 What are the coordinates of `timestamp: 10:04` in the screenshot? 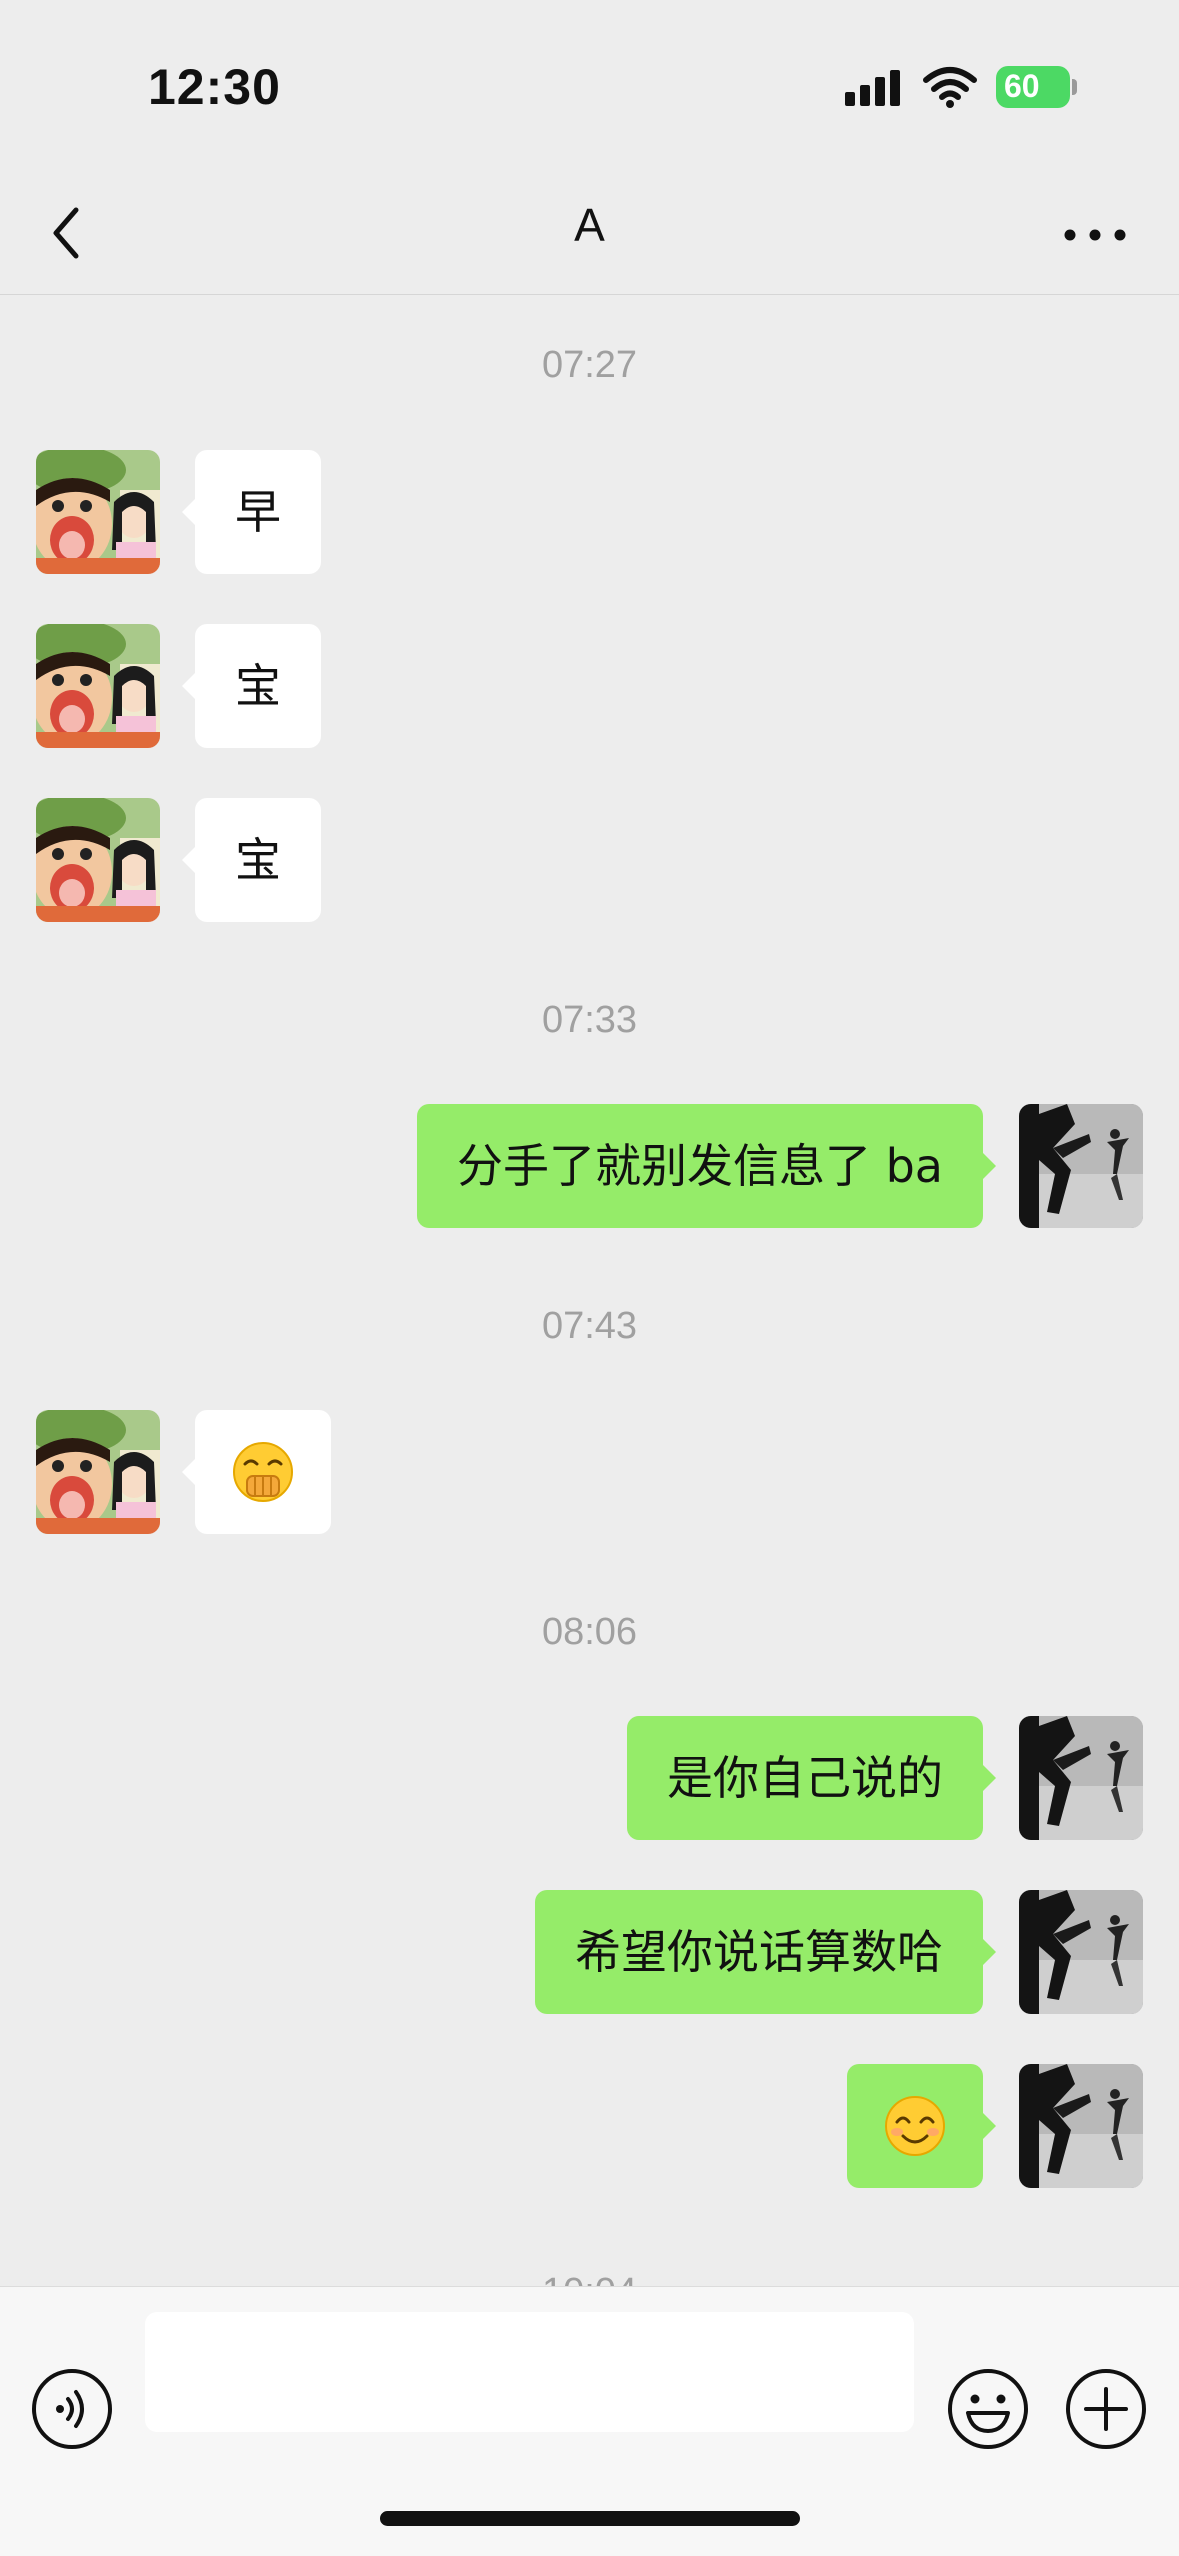 It's located at (589, 2275).